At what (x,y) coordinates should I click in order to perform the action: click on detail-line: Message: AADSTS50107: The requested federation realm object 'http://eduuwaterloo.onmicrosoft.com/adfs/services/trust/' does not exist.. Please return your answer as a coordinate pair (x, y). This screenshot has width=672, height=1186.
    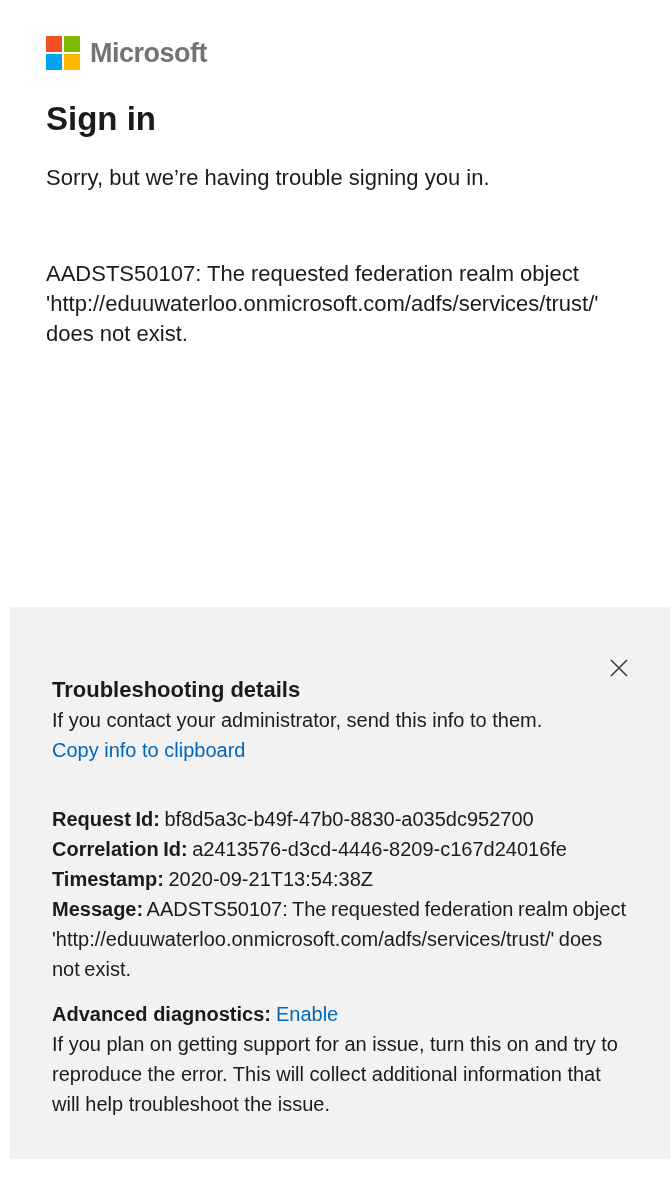
    Looking at the image, I should click on (339, 939).